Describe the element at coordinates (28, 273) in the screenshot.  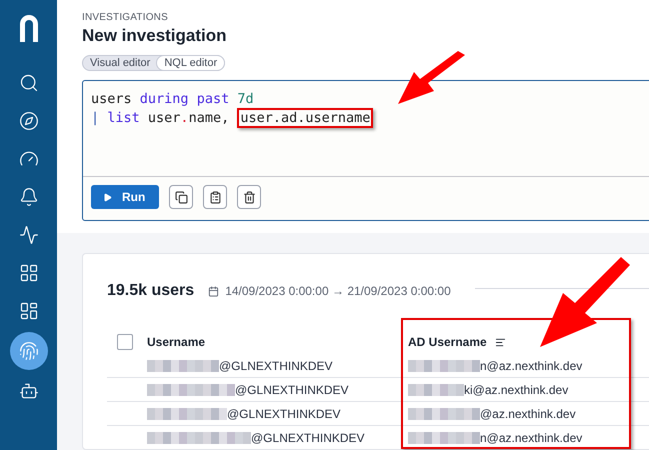
I see `grid-icon` at that location.